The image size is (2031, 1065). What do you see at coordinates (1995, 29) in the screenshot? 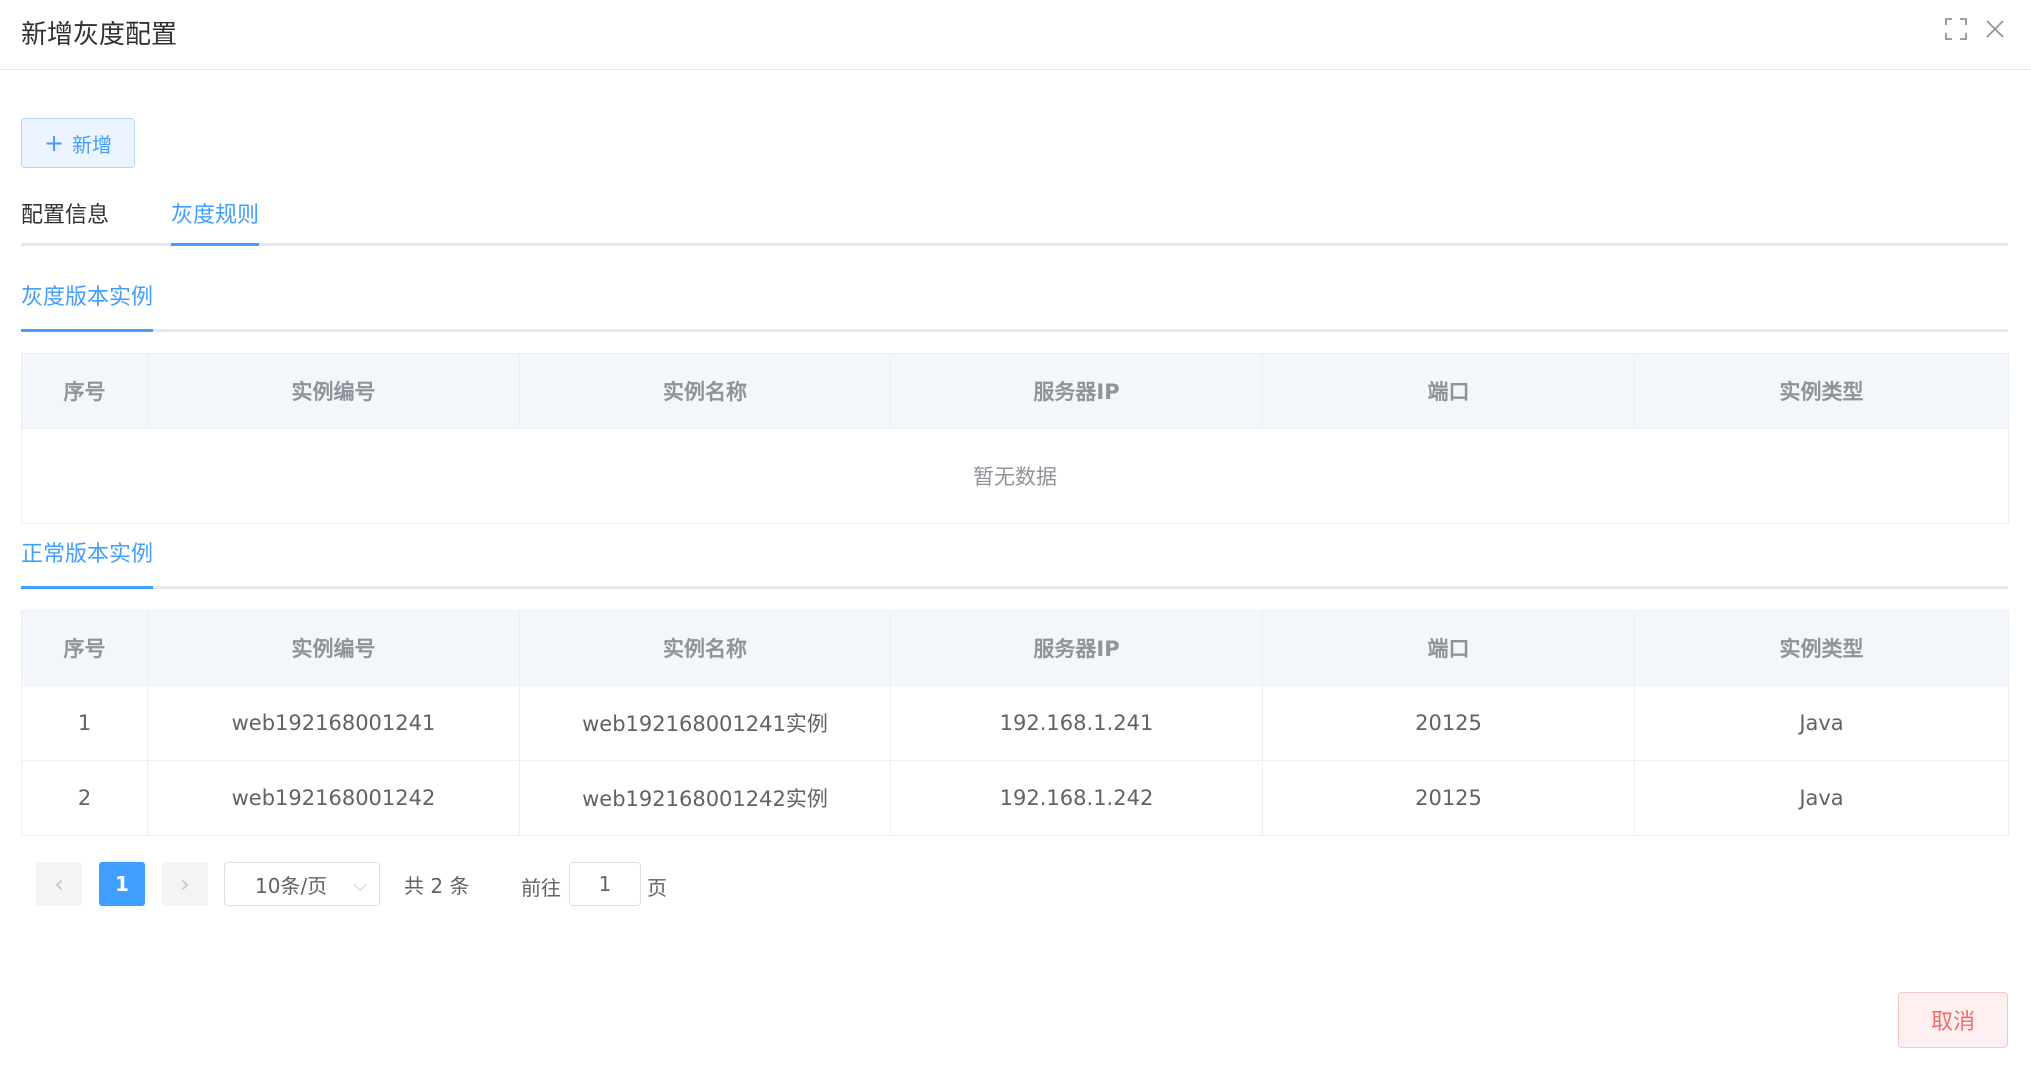
I see `close-icon` at bounding box center [1995, 29].